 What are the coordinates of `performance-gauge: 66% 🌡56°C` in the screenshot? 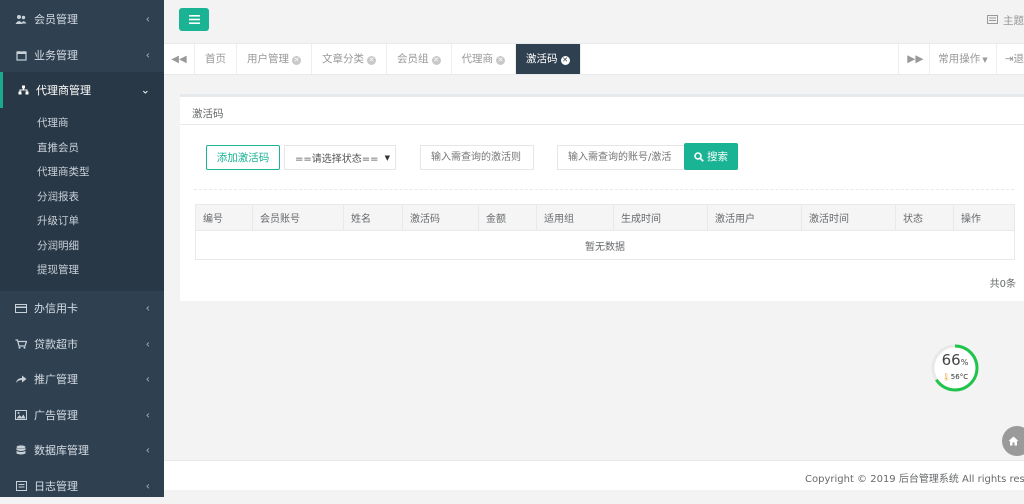 It's located at (955, 368).